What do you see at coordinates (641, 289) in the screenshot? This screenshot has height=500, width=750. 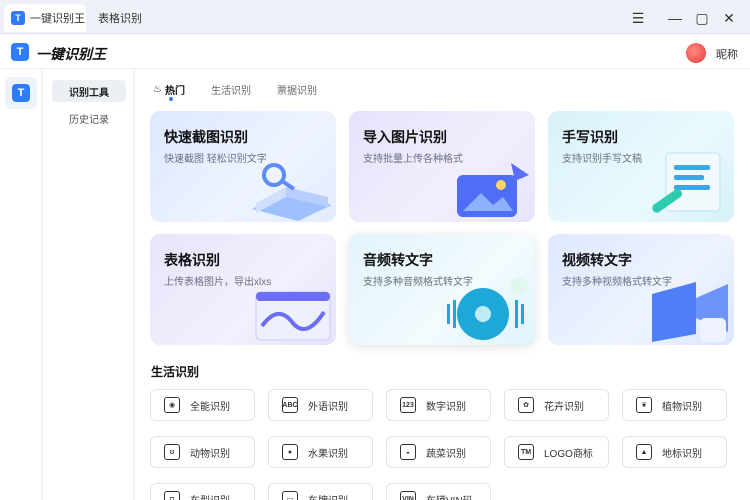 I see `card-video-to-text: 视频转文字 支持多种视频格式转文字` at bounding box center [641, 289].